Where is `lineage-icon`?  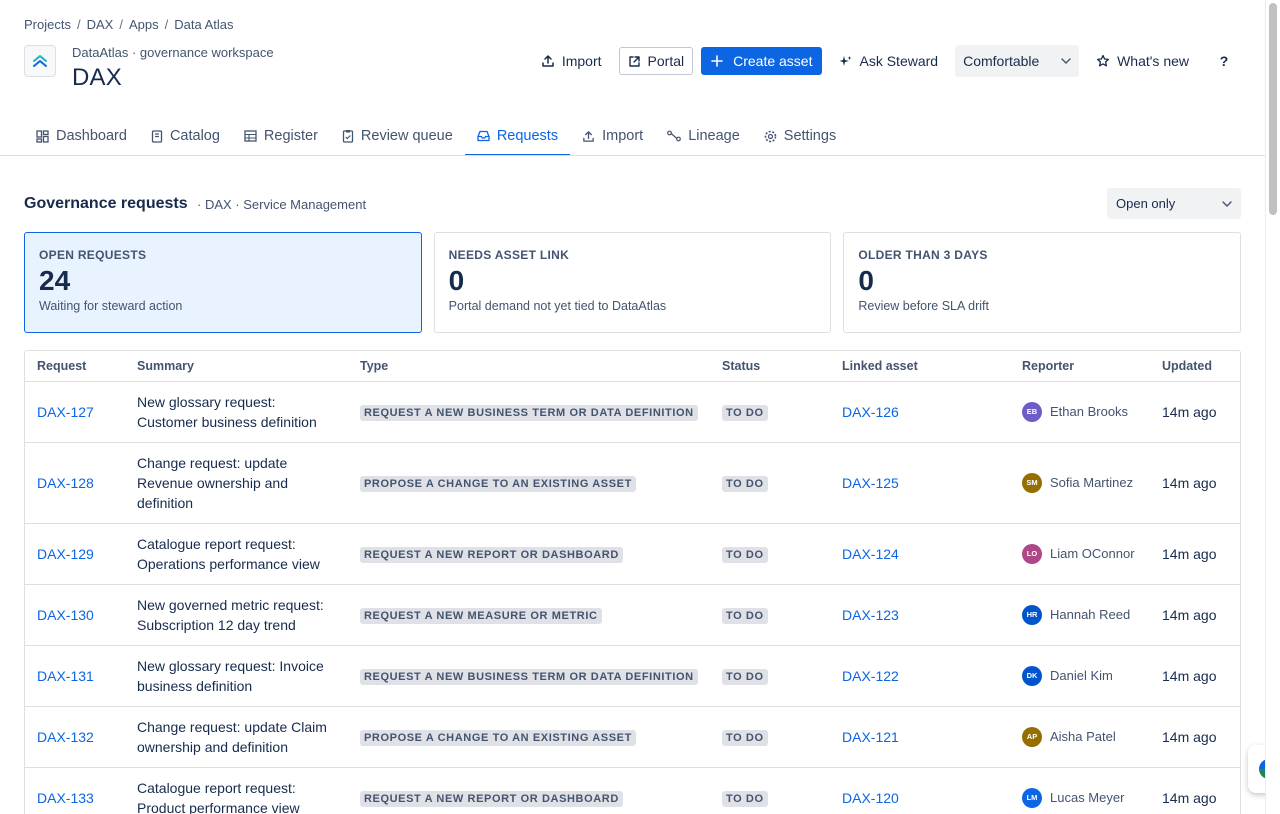
lineage-icon is located at coordinates (674, 136).